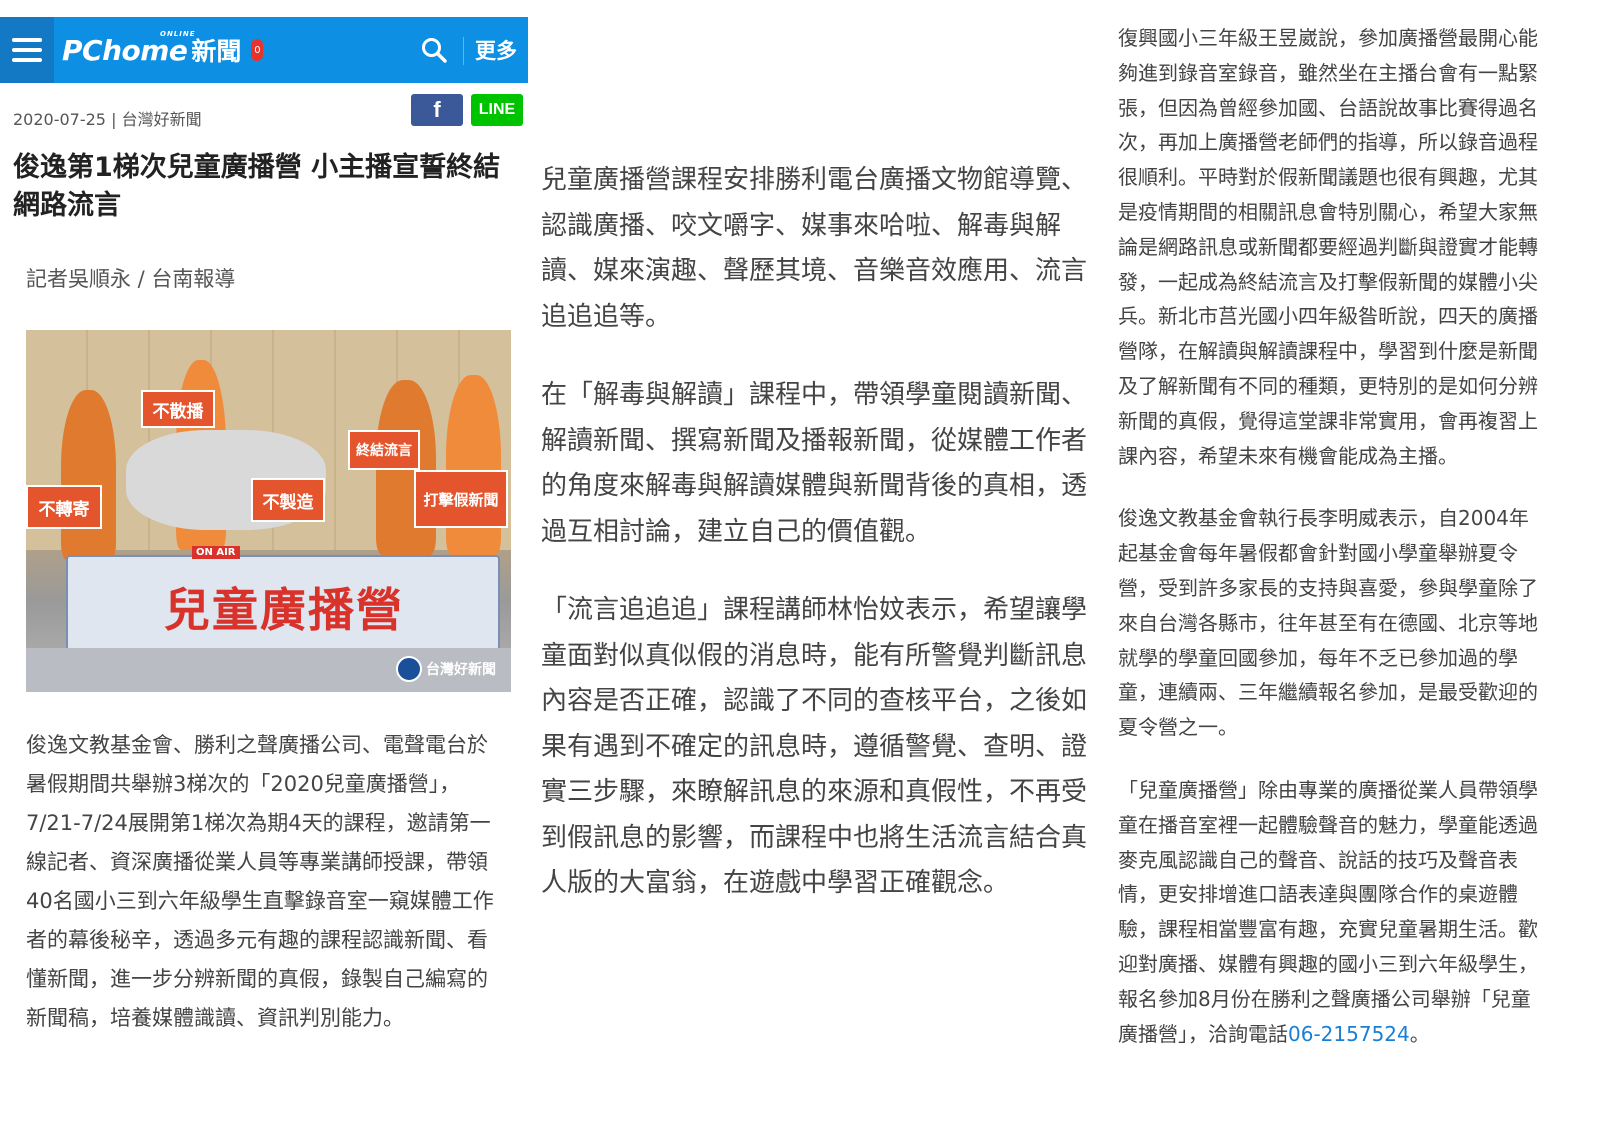 The image size is (1601, 1125). I want to click on brand-online-label: ONLINE, so click(178, 34).